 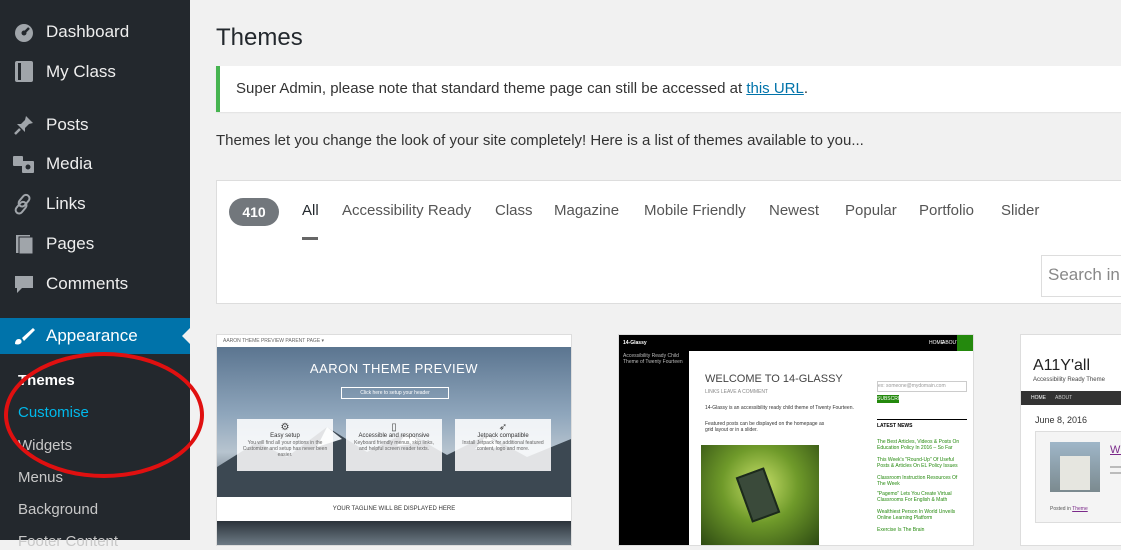 What do you see at coordinates (254, 212) in the screenshot?
I see `theme-count-badge: 410` at bounding box center [254, 212].